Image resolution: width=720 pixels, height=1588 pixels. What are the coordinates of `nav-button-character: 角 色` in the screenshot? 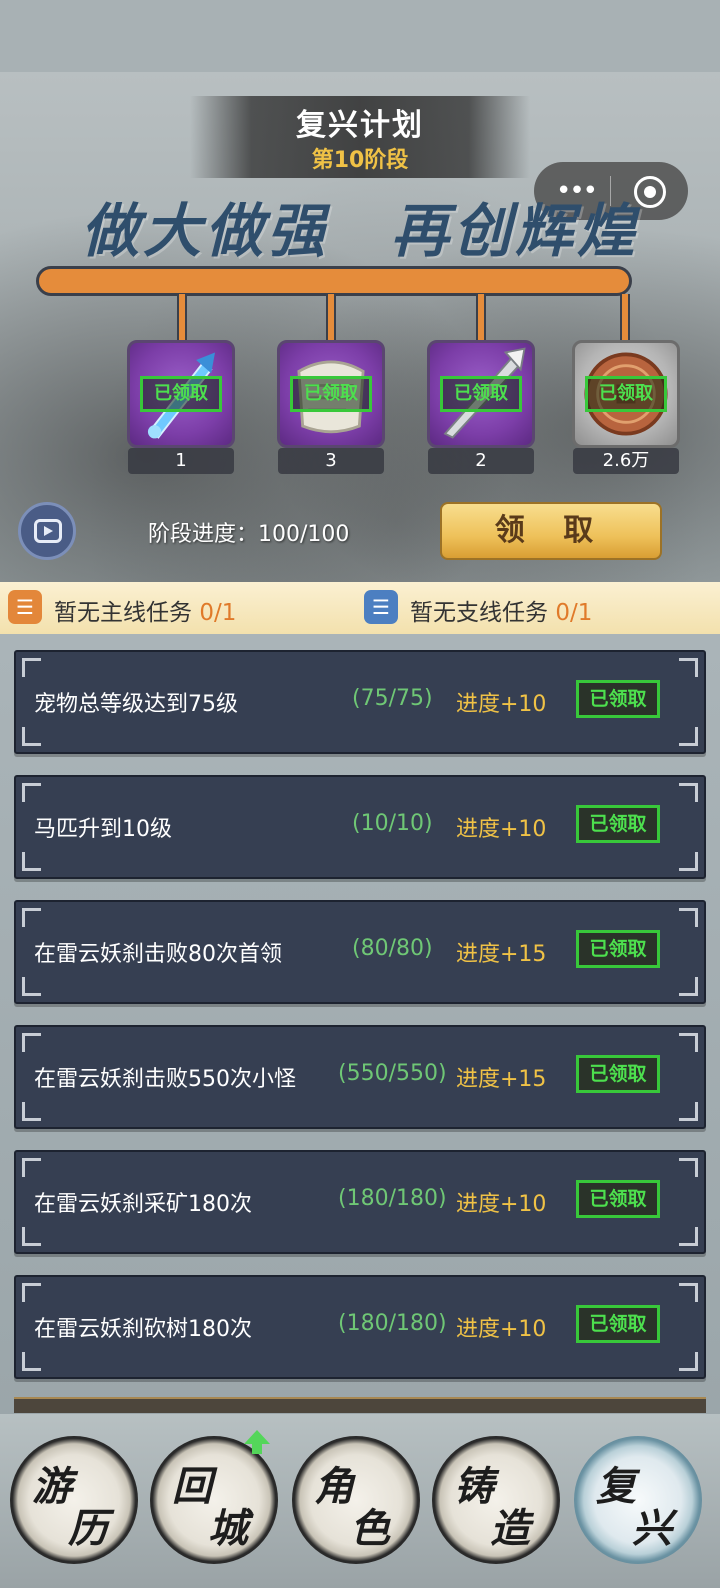 It's located at (356, 1500).